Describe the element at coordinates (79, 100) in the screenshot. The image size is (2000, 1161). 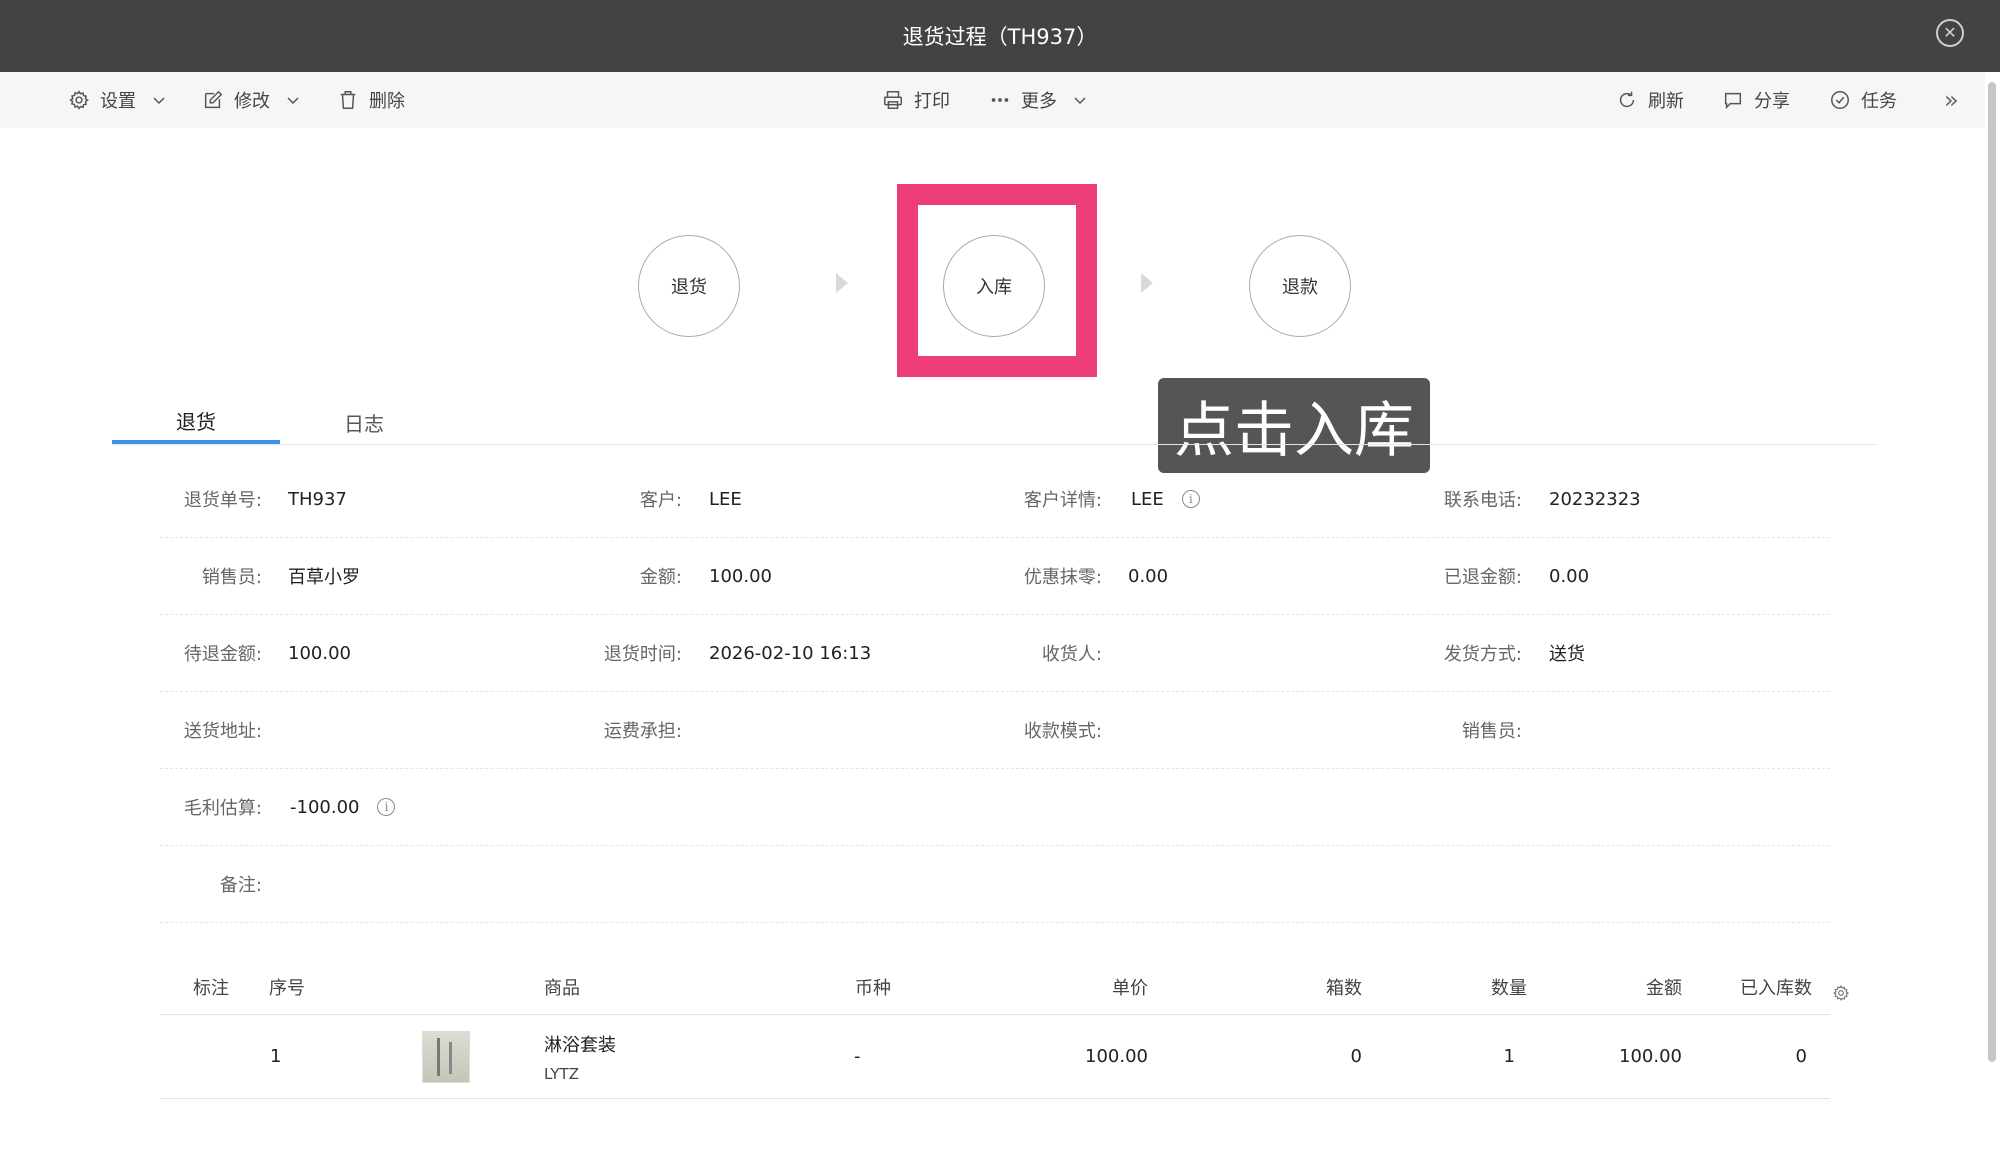
I see `gear-icon` at that location.